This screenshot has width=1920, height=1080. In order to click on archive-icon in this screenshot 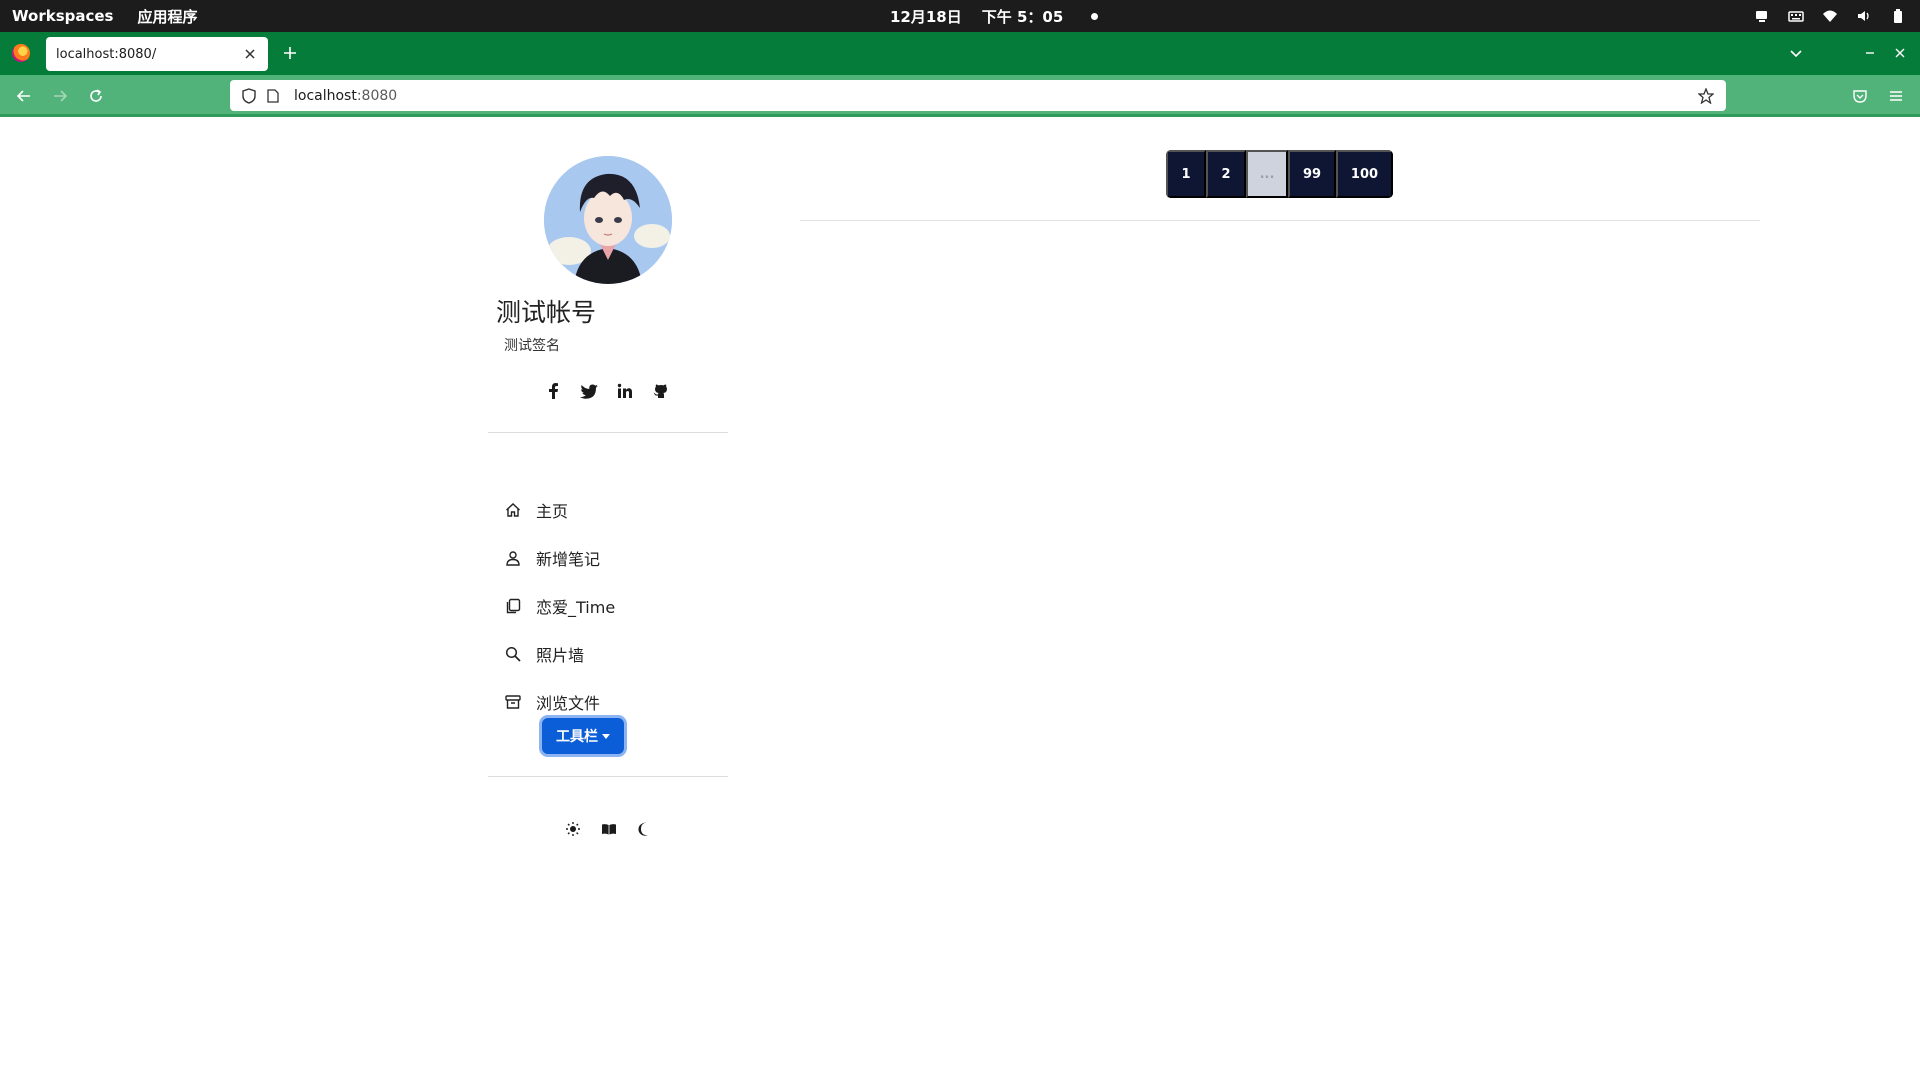, I will do `click(513, 702)`.